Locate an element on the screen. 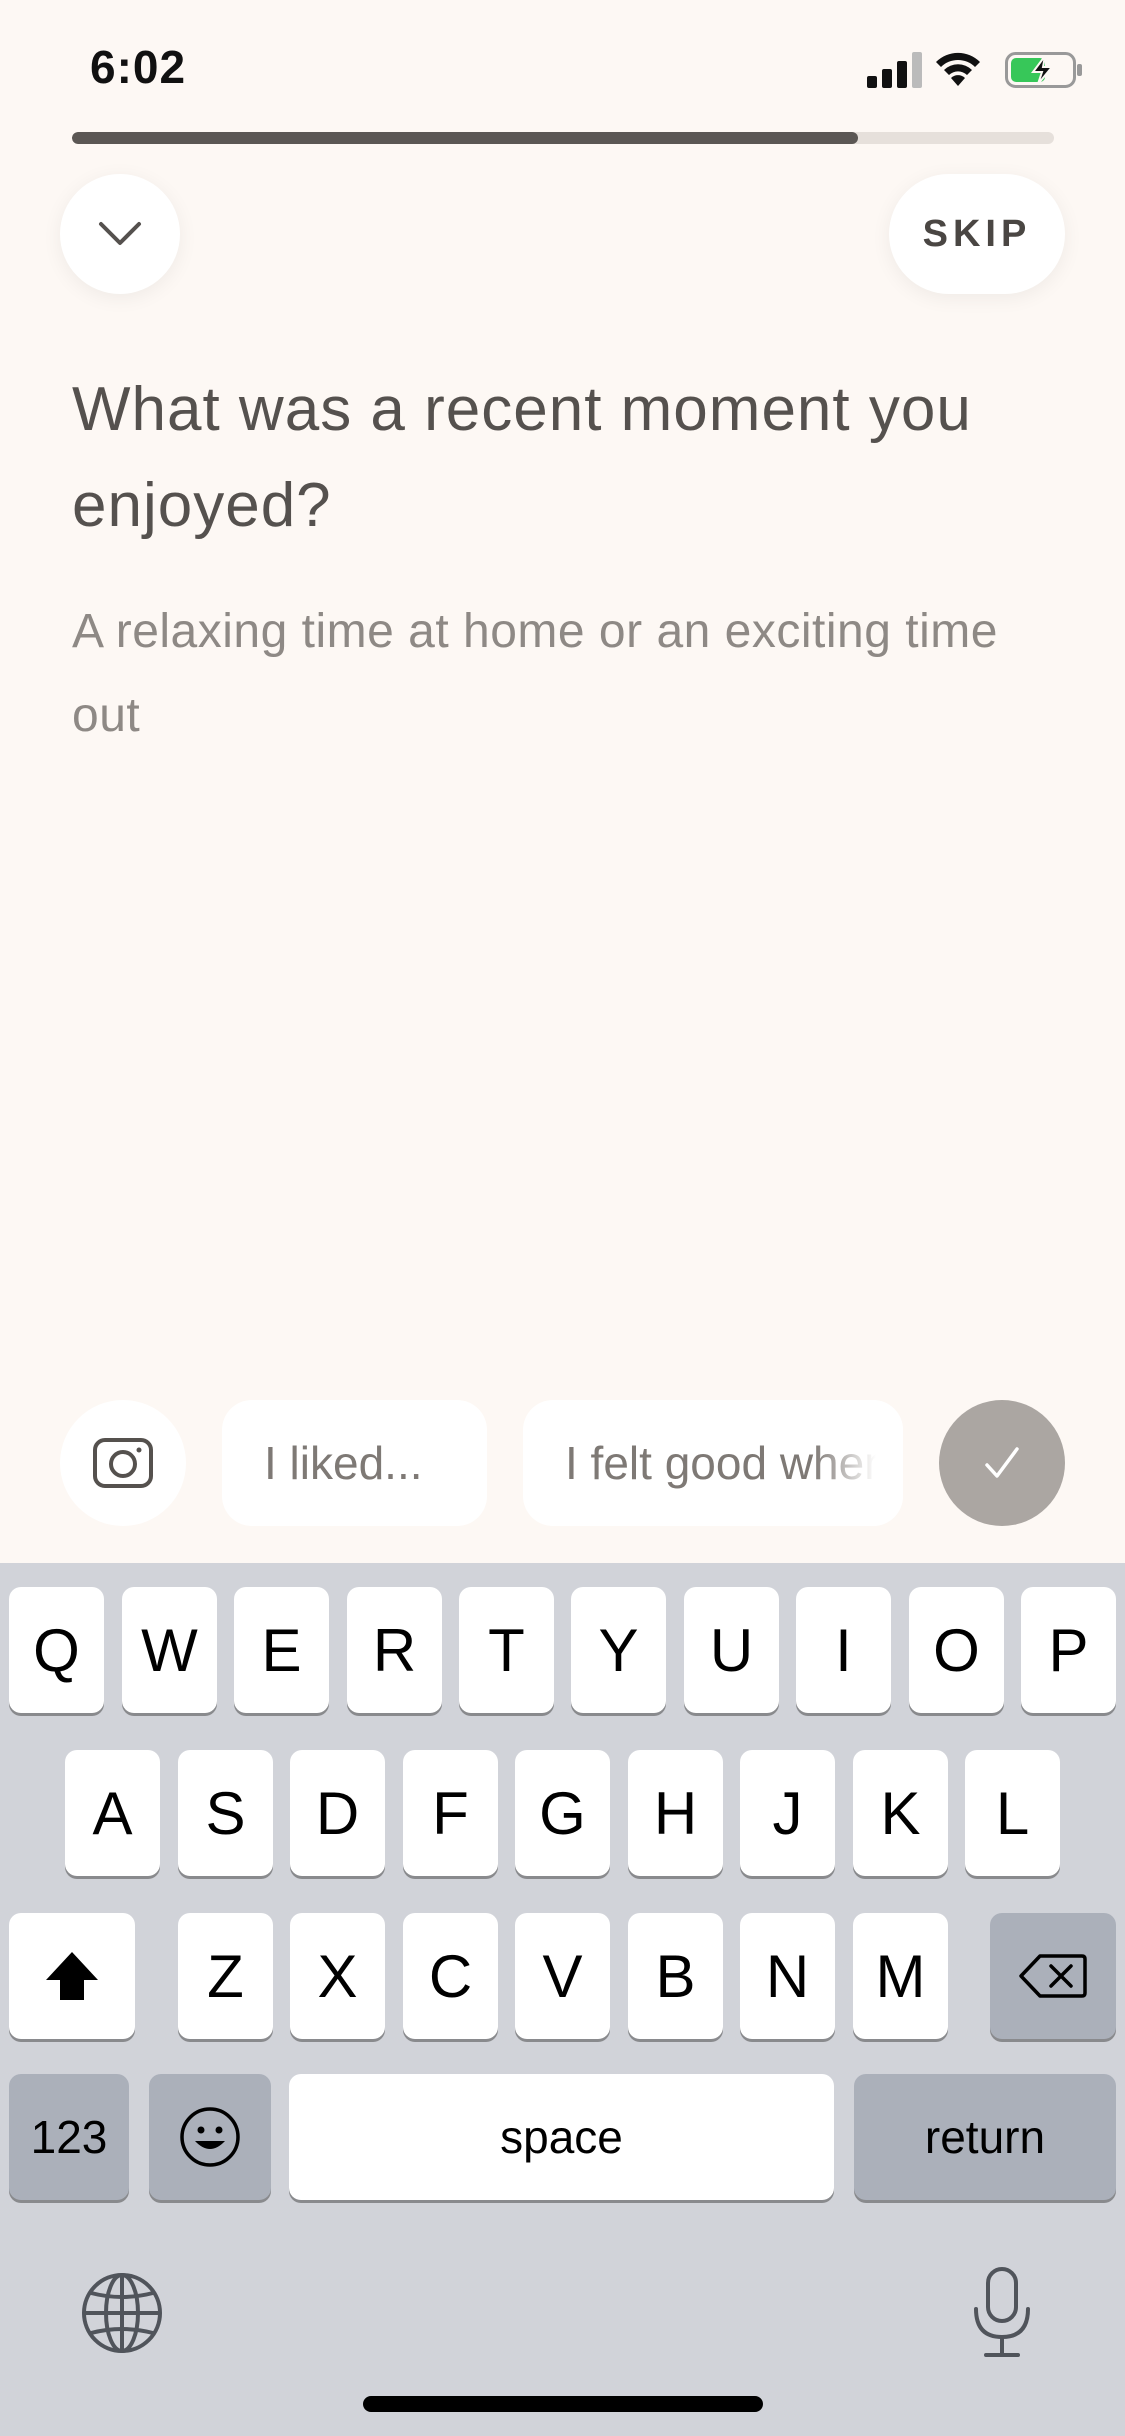  key-q: Q is located at coordinates (56, 1650).